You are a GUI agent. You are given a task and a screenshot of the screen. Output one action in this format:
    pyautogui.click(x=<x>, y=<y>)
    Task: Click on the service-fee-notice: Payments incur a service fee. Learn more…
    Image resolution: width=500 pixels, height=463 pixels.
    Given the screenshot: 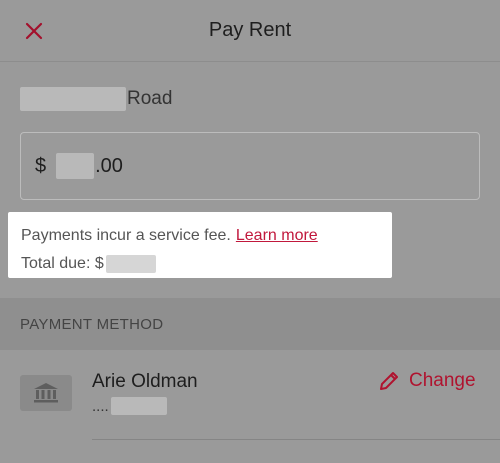 What is the action you would take?
    pyautogui.click(x=200, y=245)
    